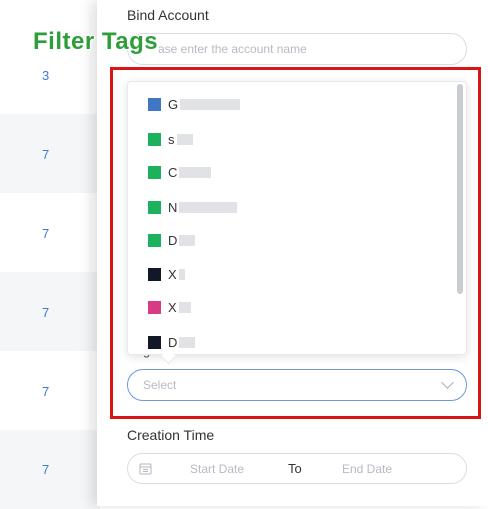  Describe the element at coordinates (96, 41) in the screenshot. I see `annotation-title: Filter Tags` at that location.